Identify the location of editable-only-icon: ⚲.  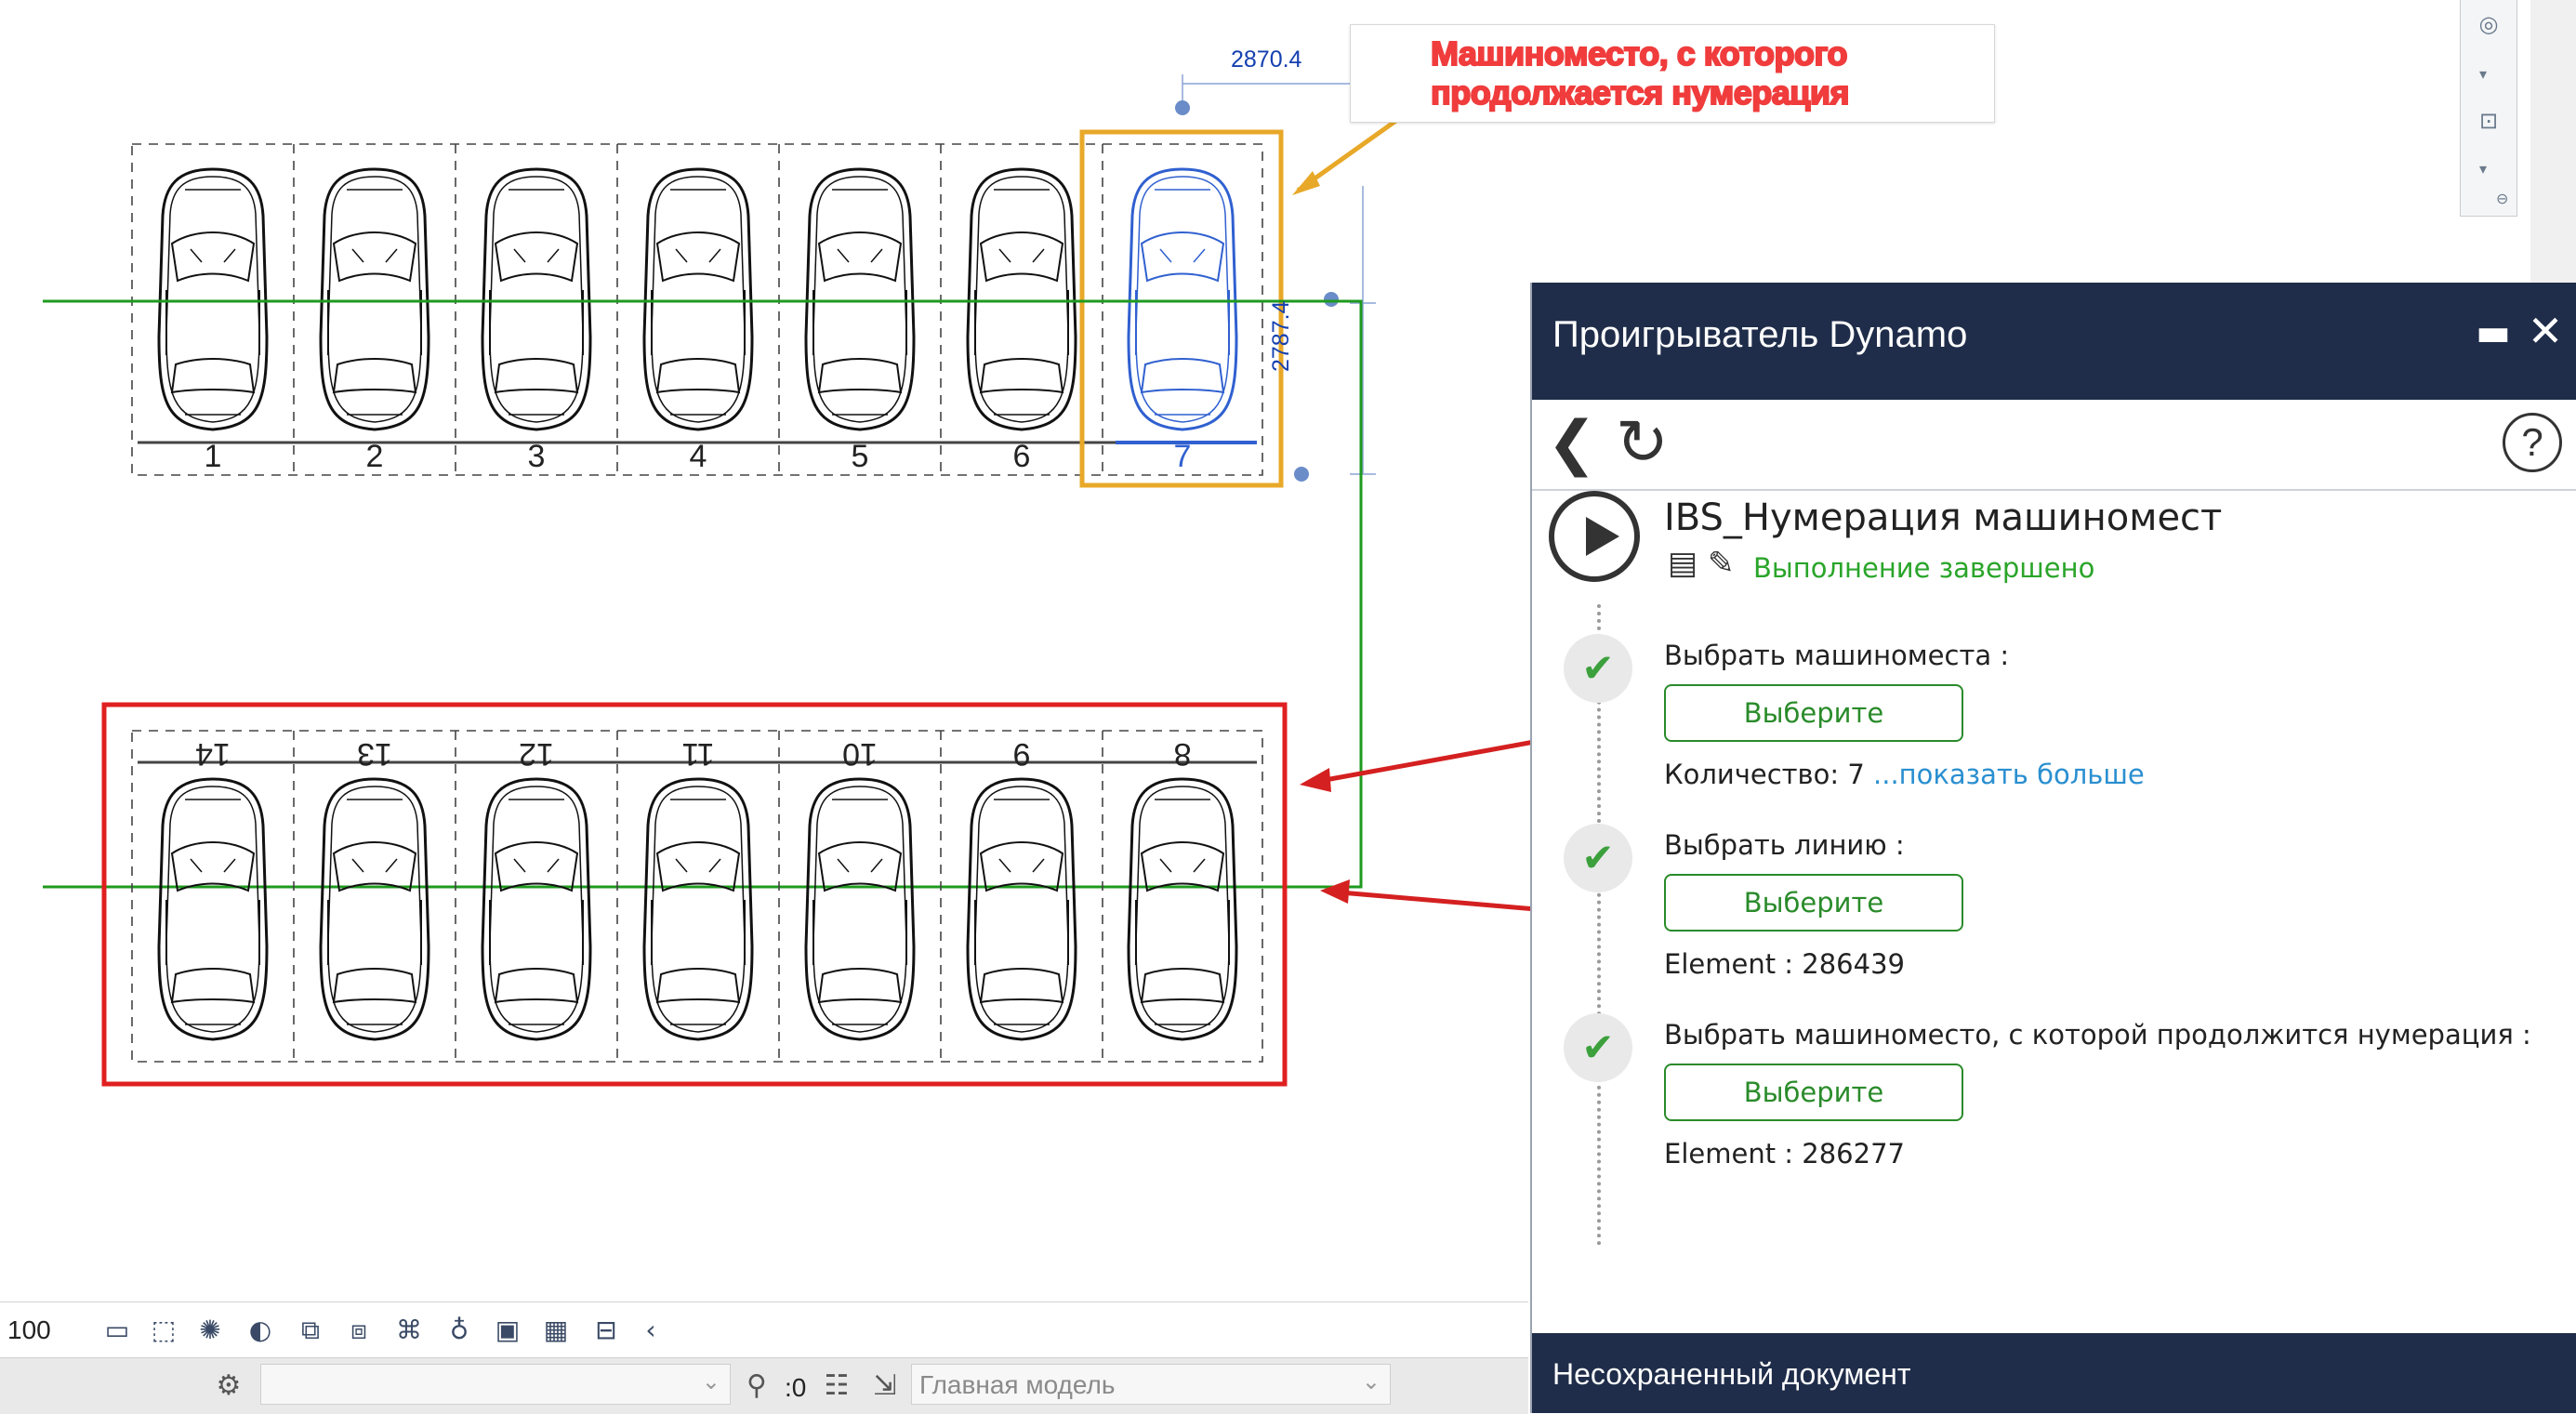
(756, 1386).